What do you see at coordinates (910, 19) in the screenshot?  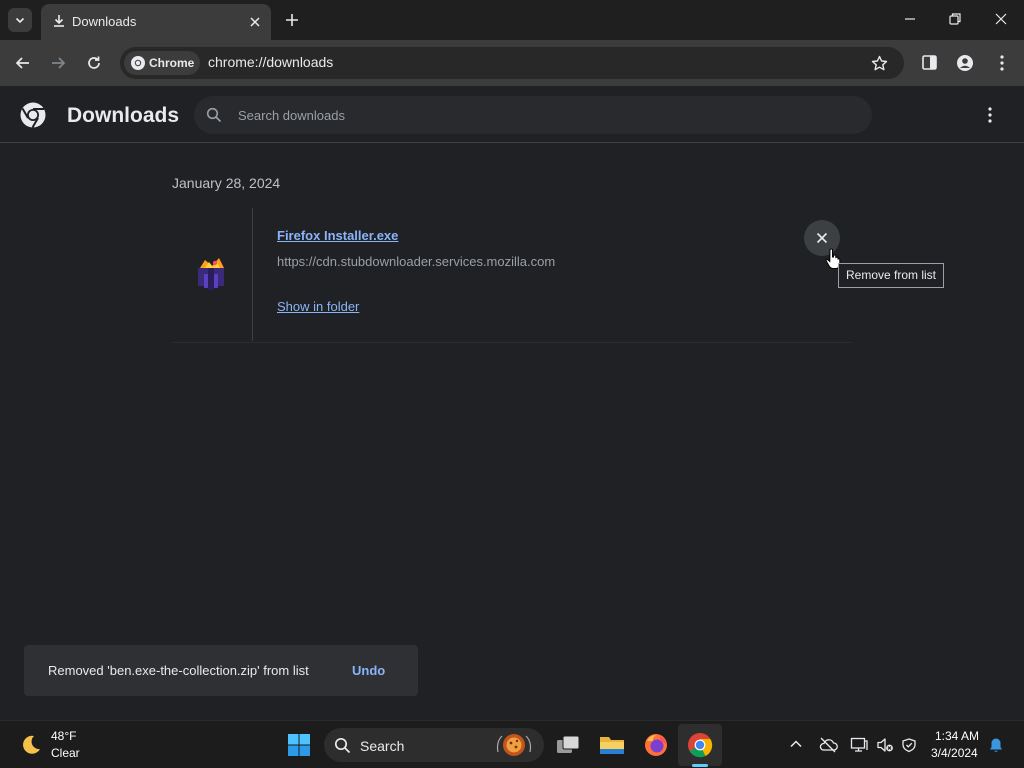 I see `minimize-icon` at bounding box center [910, 19].